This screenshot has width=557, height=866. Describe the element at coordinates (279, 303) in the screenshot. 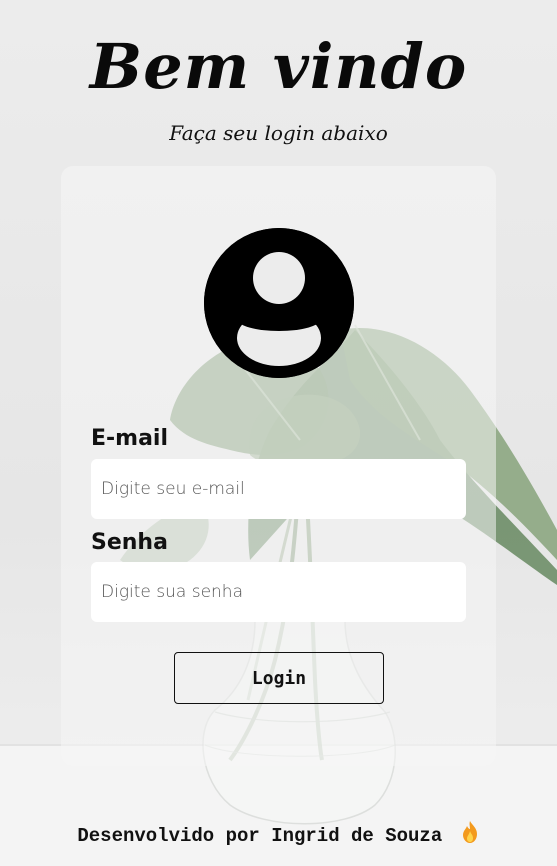

I see `user-circle-icon` at that location.